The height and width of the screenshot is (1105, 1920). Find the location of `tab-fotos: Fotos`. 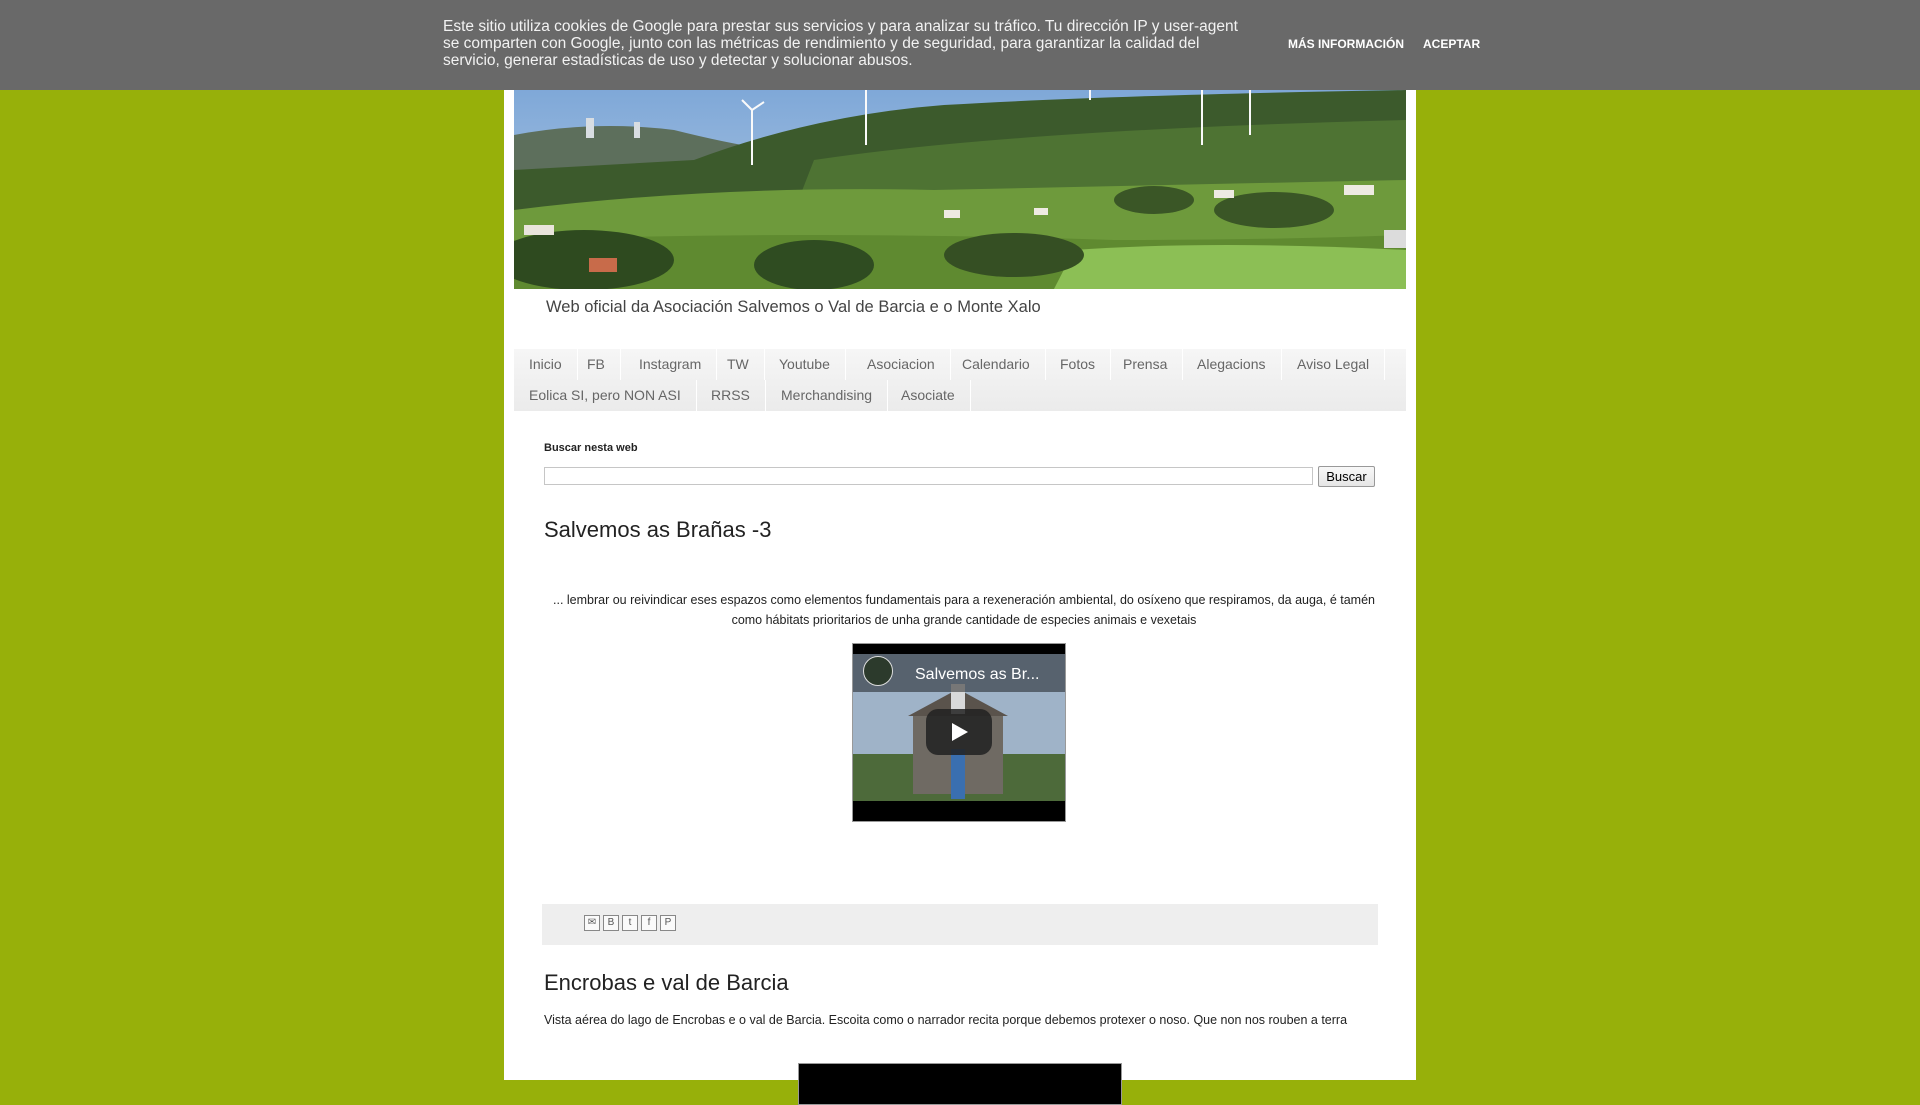

tab-fotos: Fotos is located at coordinates (1078, 364).